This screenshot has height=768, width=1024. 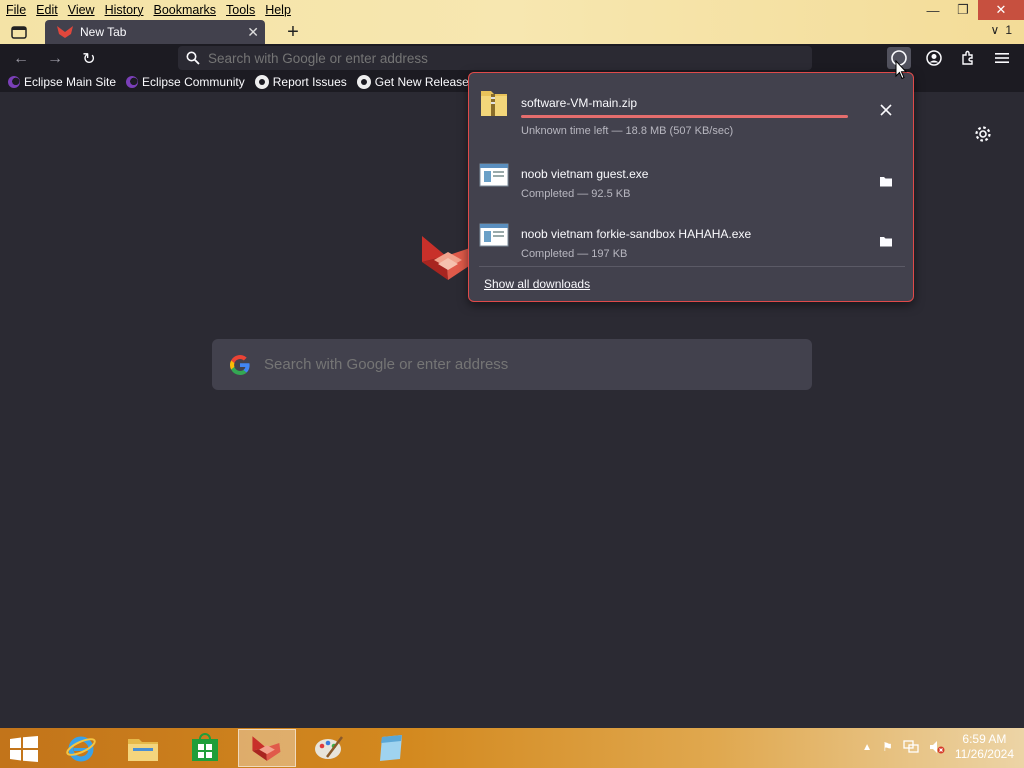 What do you see at coordinates (576, 194) in the screenshot?
I see `download-status: Completed — 92.5 KB` at bounding box center [576, 194].